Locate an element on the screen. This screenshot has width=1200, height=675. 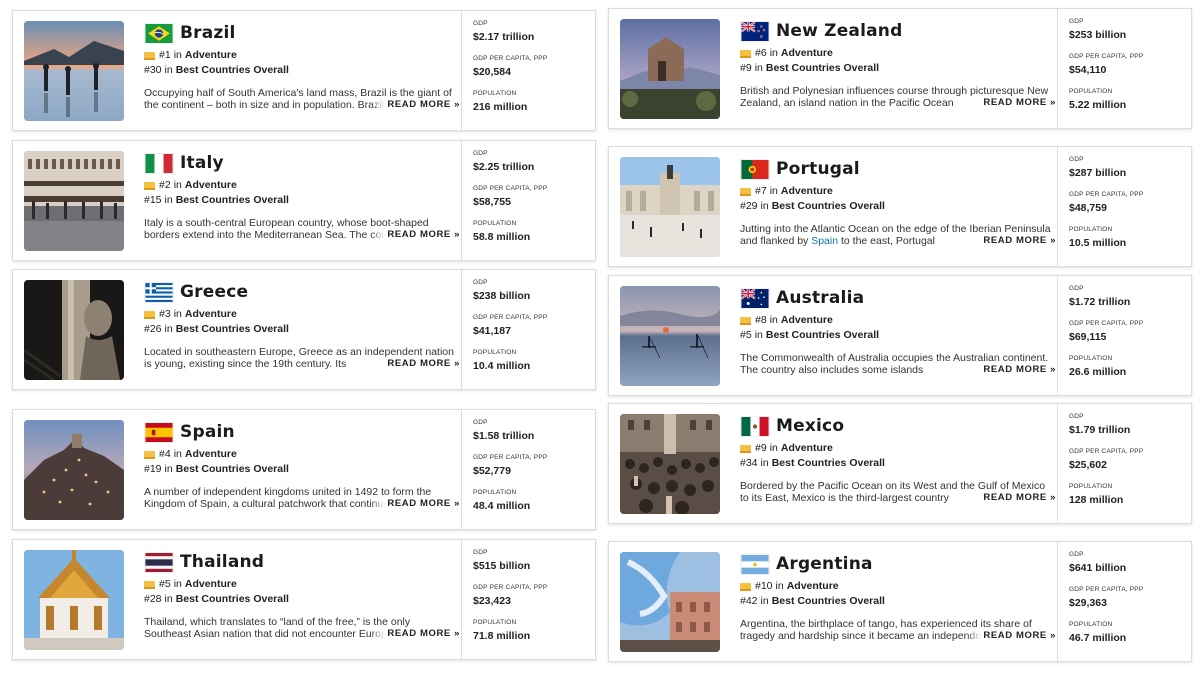
category-rank: #3 in Adventure is located at coordinates (302, 314).